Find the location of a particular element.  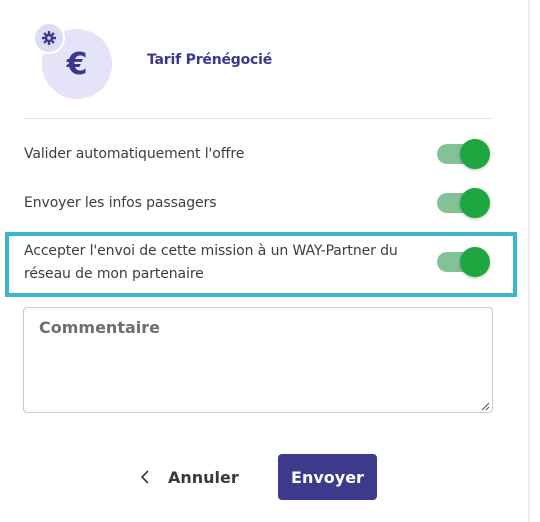

toggle-accept-partner-mission is located at coordinates (464, 262).